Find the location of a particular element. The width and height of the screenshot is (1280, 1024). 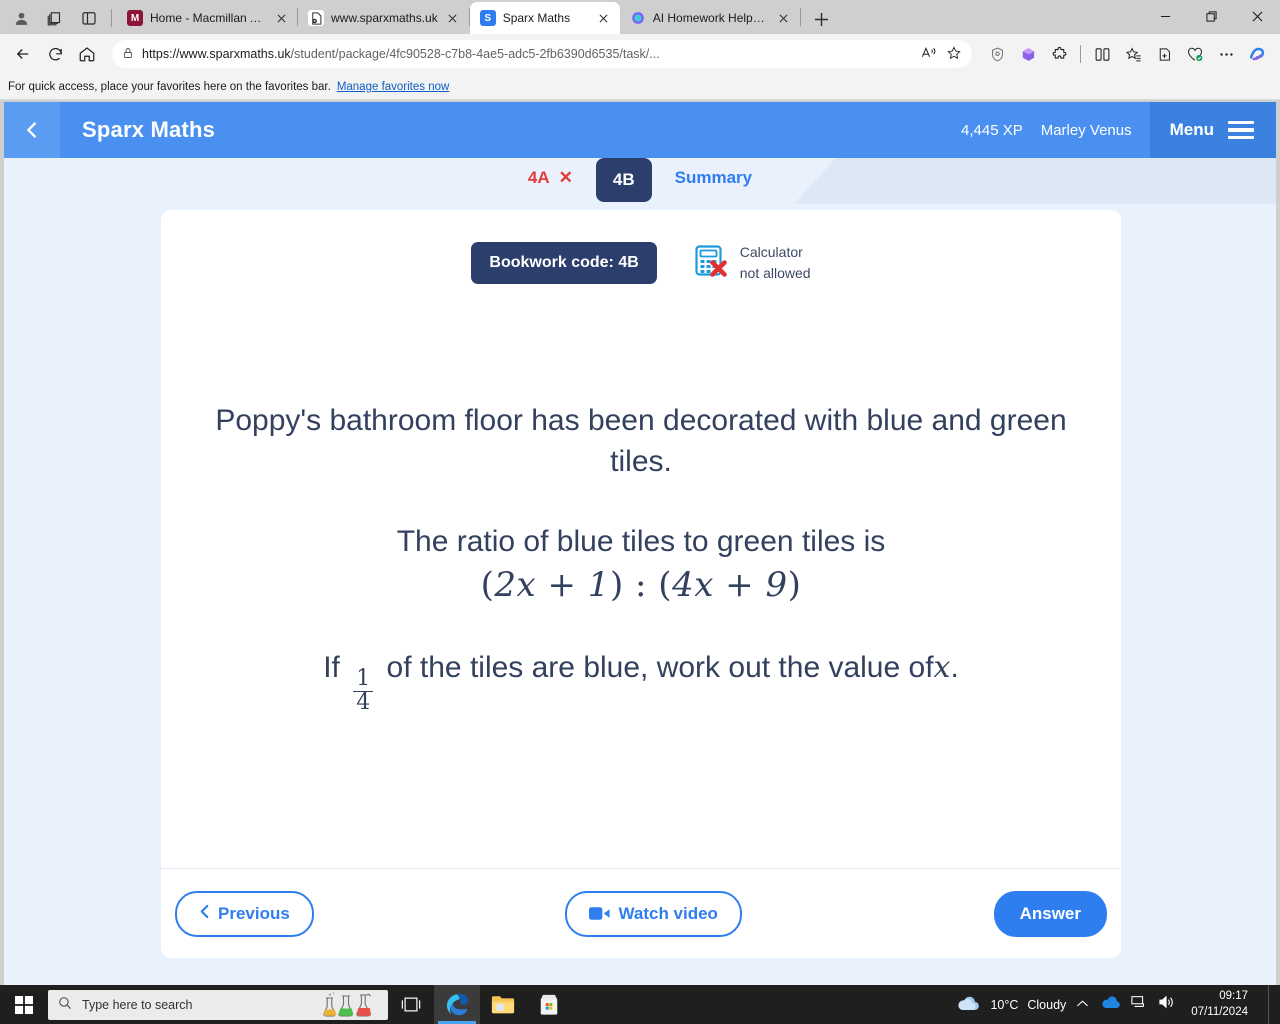

split-screen-icon is located at coordinates (1102, 54).